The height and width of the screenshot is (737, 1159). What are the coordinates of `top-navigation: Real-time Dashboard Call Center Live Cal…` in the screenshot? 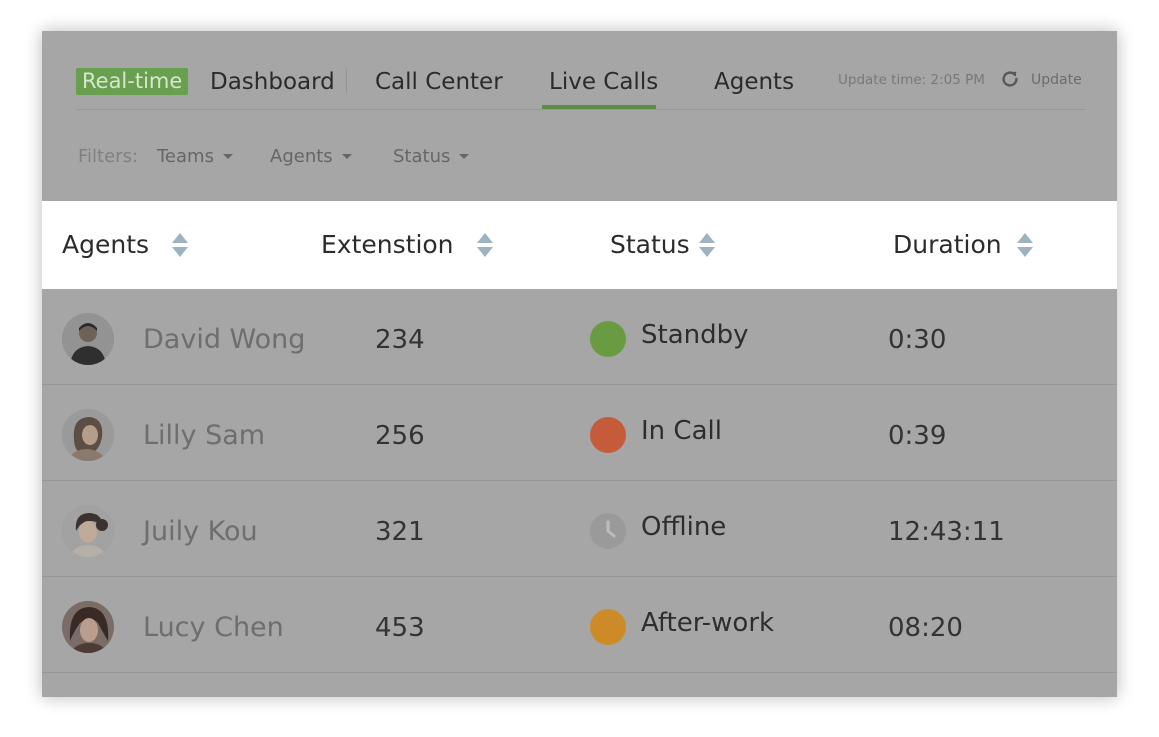 It's located at (579, 71).